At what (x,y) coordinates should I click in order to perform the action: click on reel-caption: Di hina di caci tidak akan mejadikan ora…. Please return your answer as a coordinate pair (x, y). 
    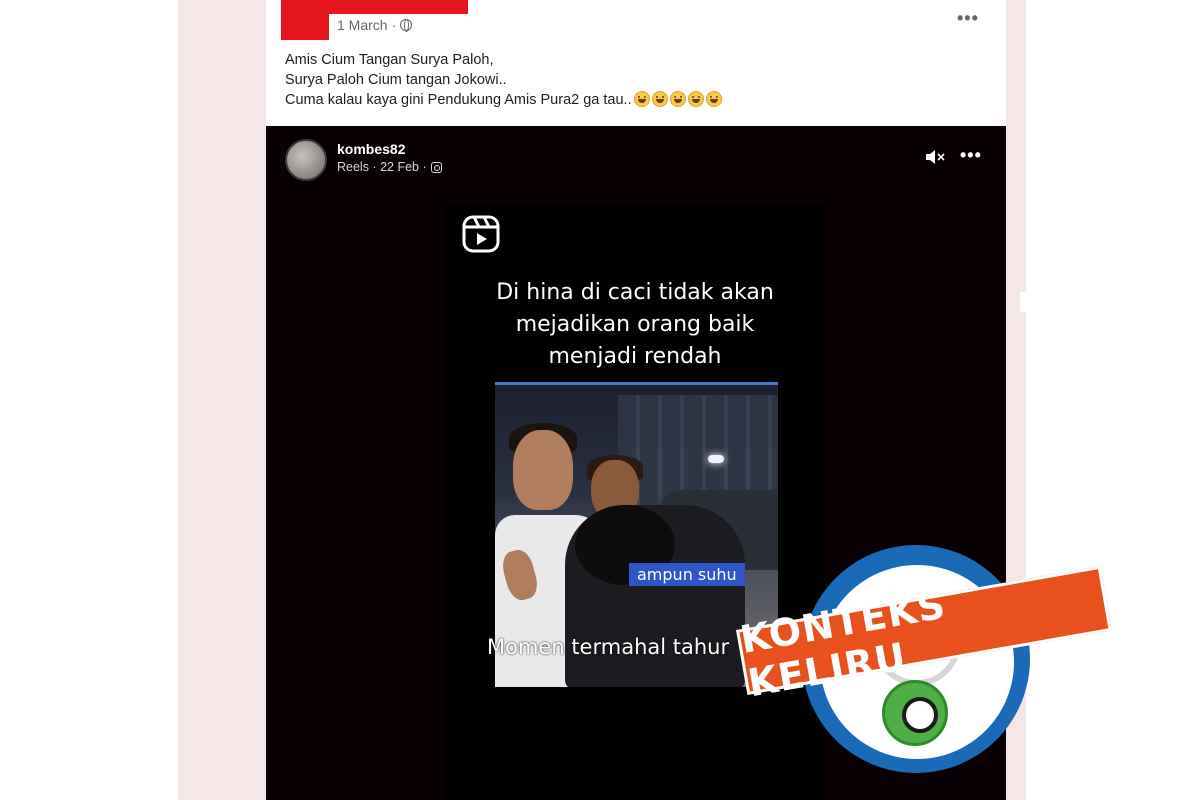
    Looking at the image, I should click on (635, 325).